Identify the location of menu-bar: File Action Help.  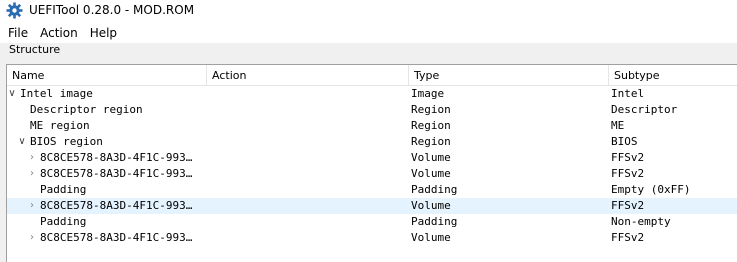
(368, 33).